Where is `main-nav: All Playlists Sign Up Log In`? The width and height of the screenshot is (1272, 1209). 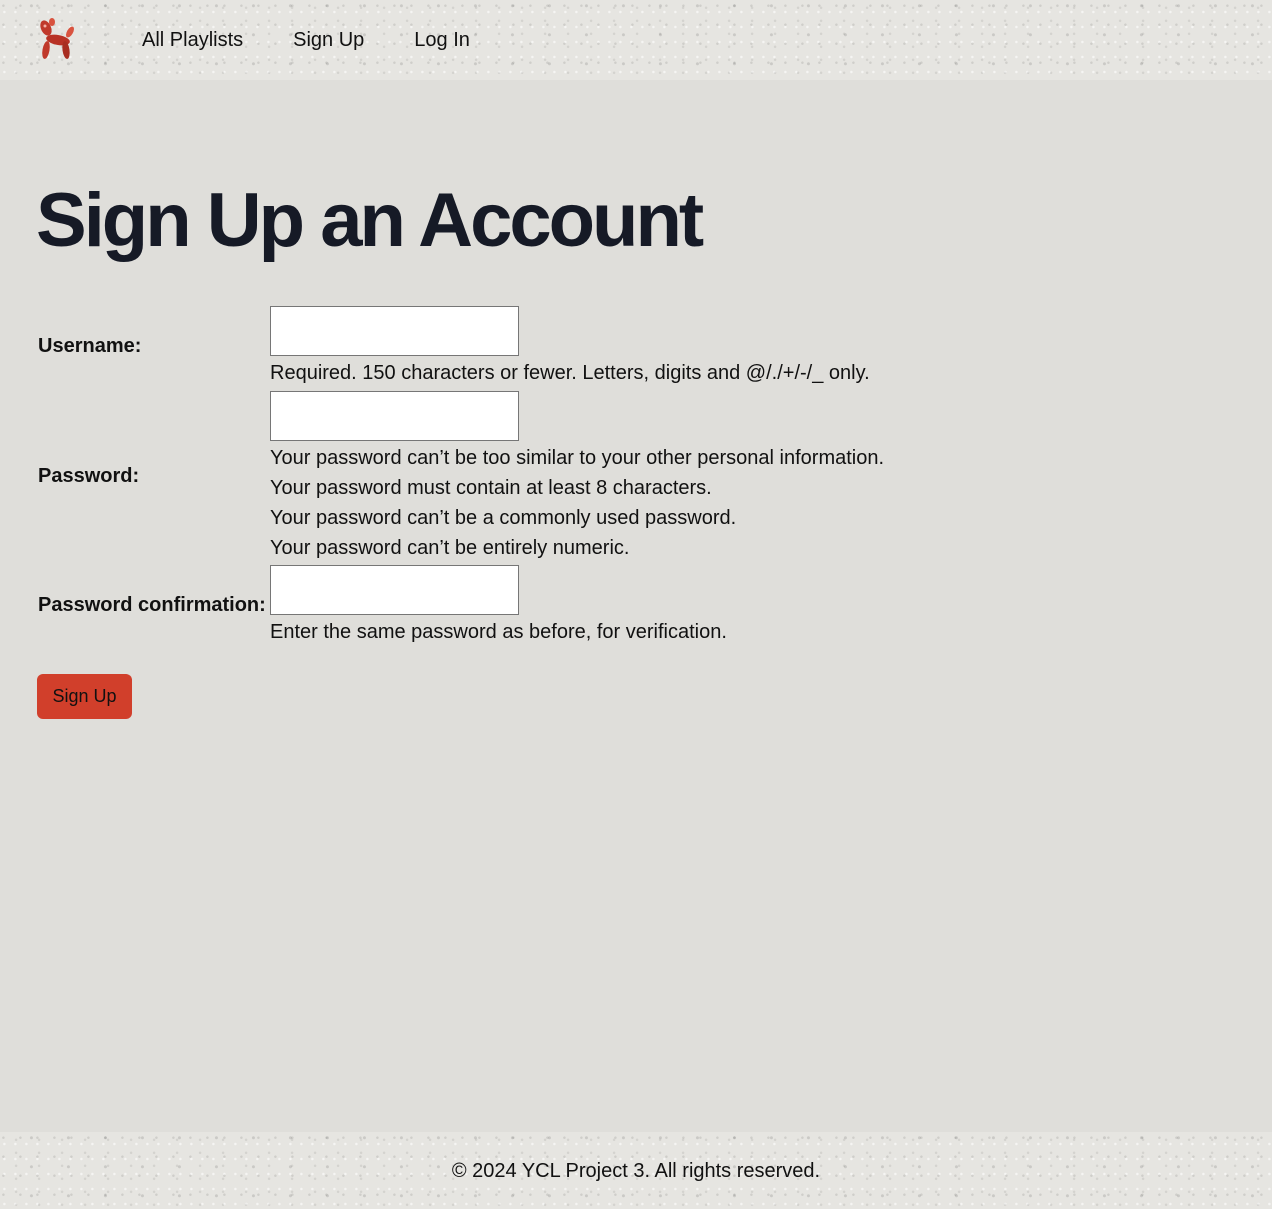 main-nav: All Playlists Sign Up Log In is located at coordinates (331, 40).